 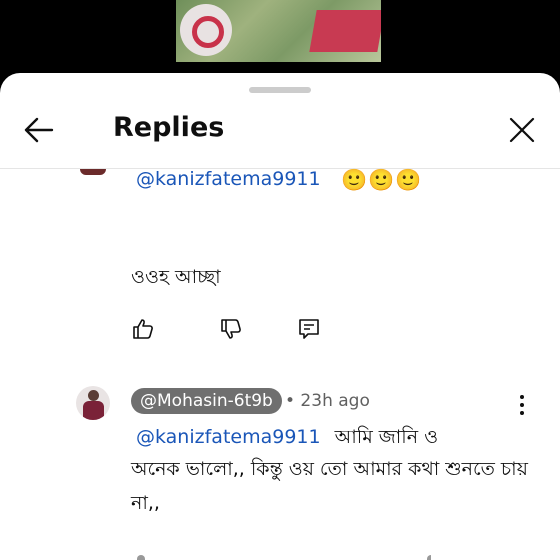 I want to click on comment-actions, so click(x=231, y=332).